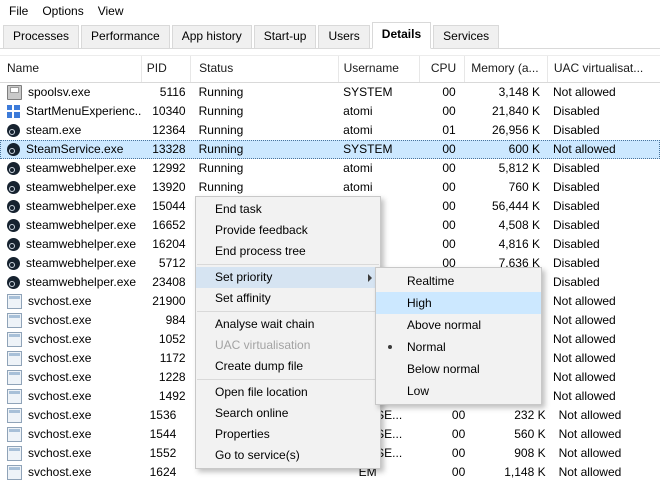 The width and height of the screenshot is (660, 484). I want to click on cell-name: spoolsv.exe, so click(71, 92).